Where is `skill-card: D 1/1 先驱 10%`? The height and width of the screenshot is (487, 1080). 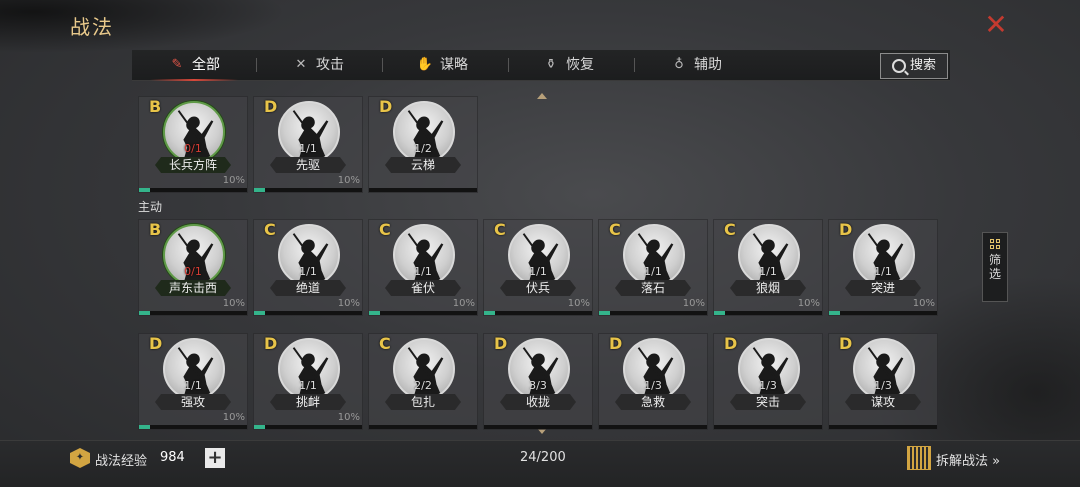 skill-card: D 1/1 先驱 10% is located at coordinates (308, 144).